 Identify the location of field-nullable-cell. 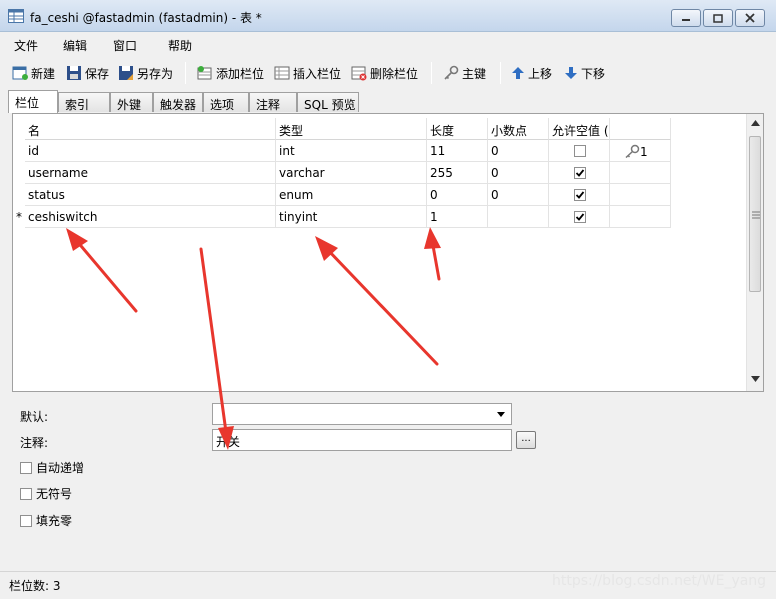
(579, 151).